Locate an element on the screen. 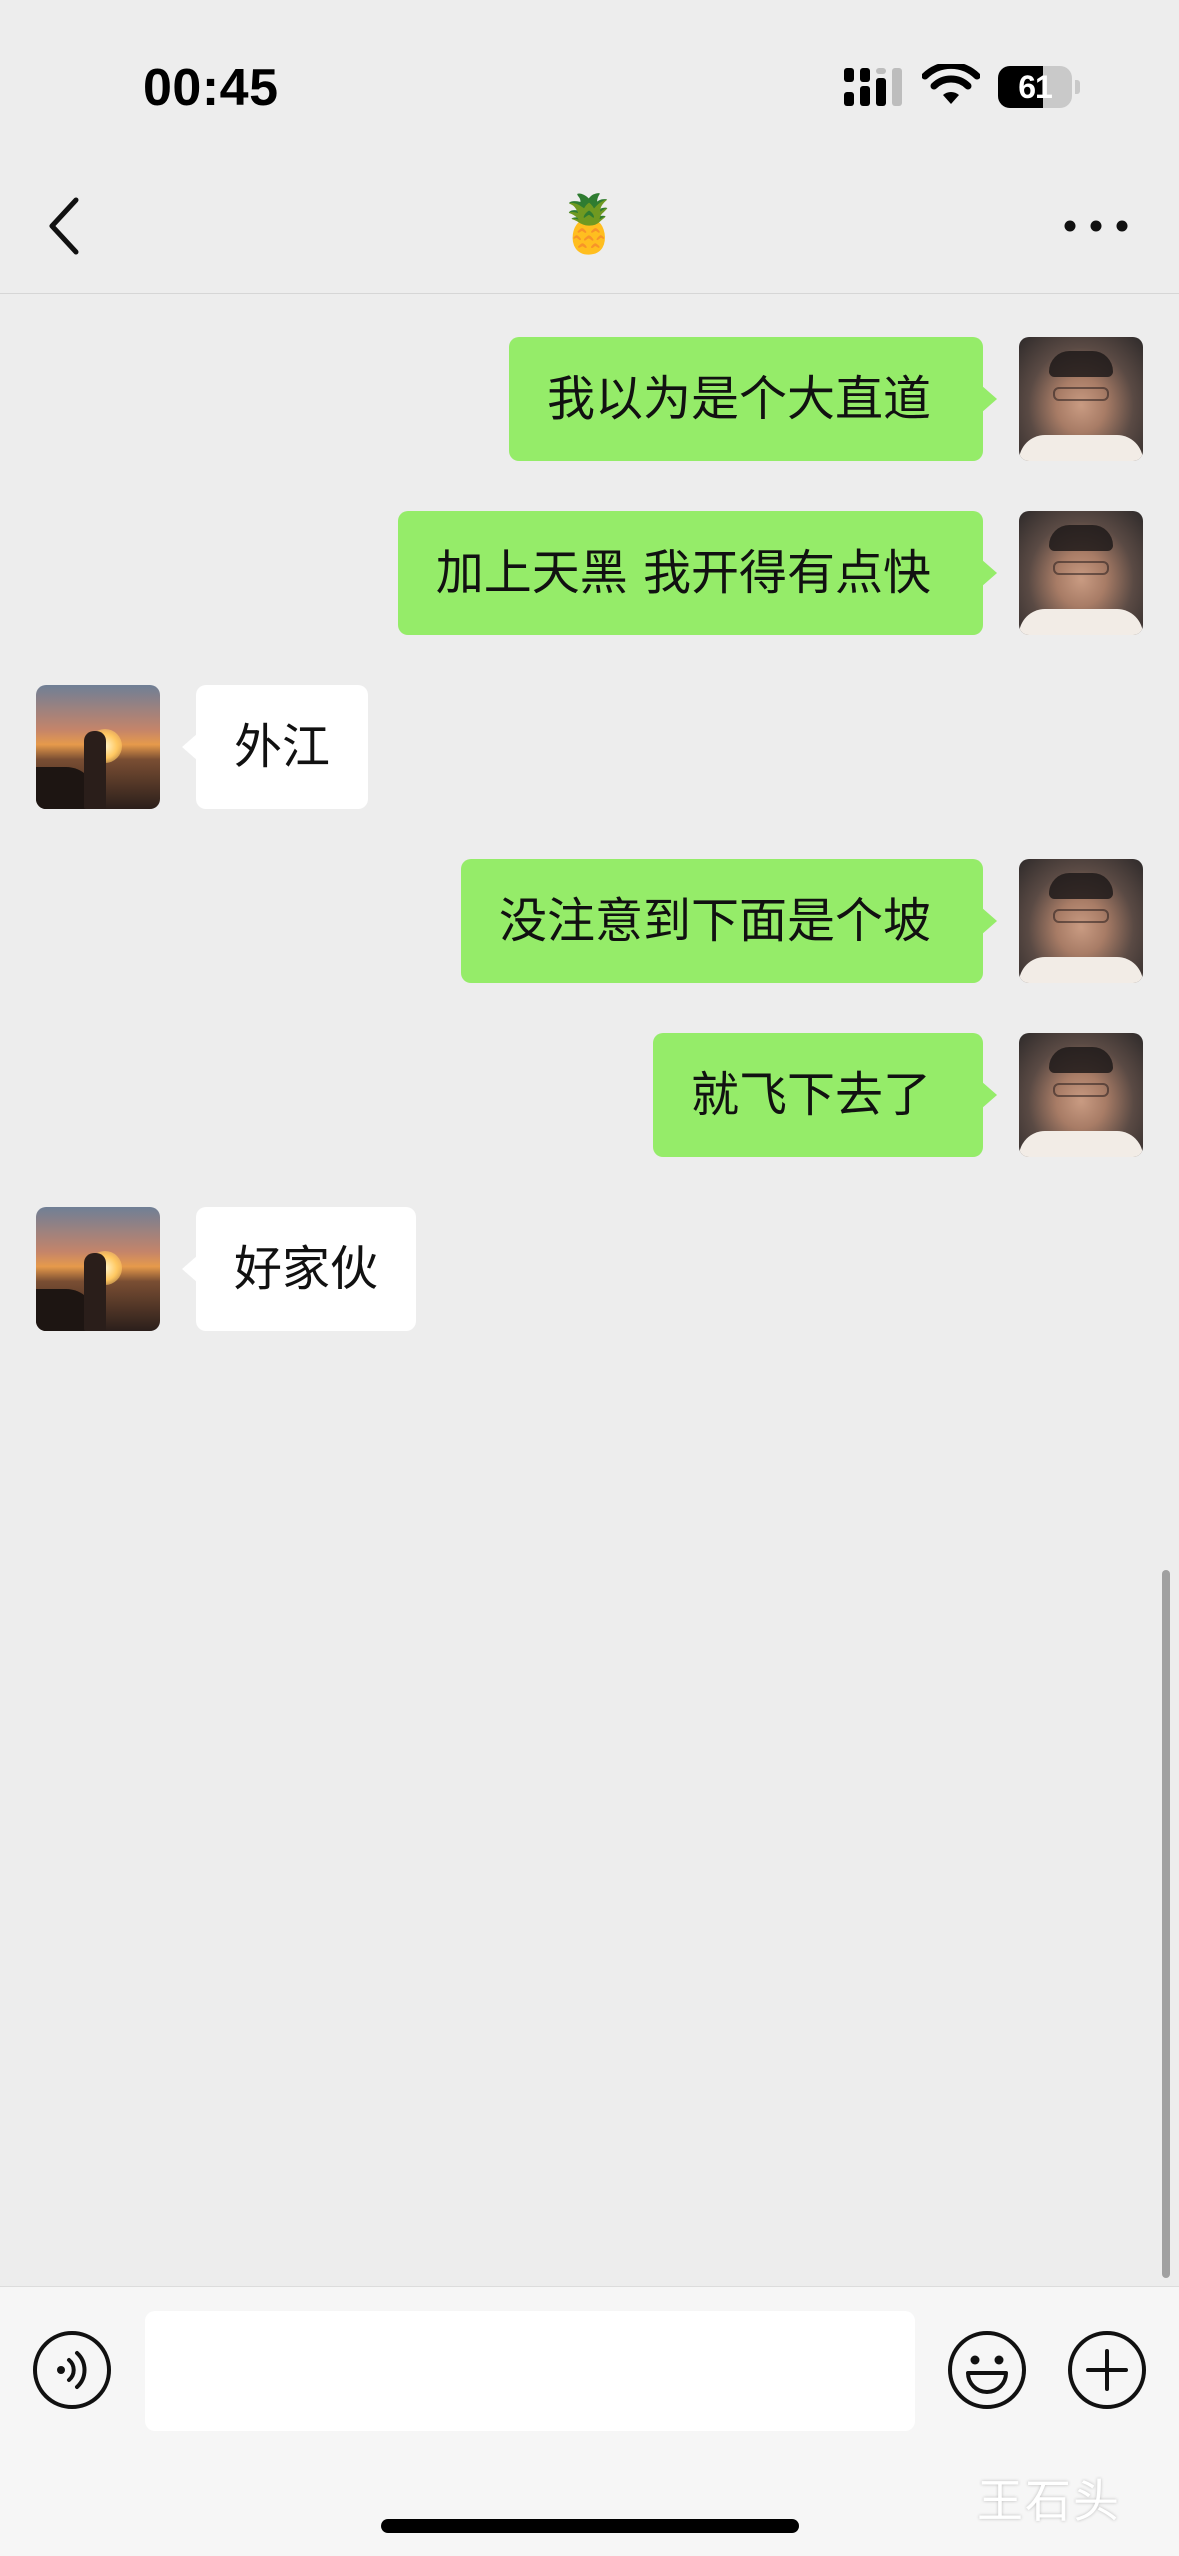 The height and width of the screenshot is (2556, 1179). chat-title: 🍍 is located at coordinates (589, 224).